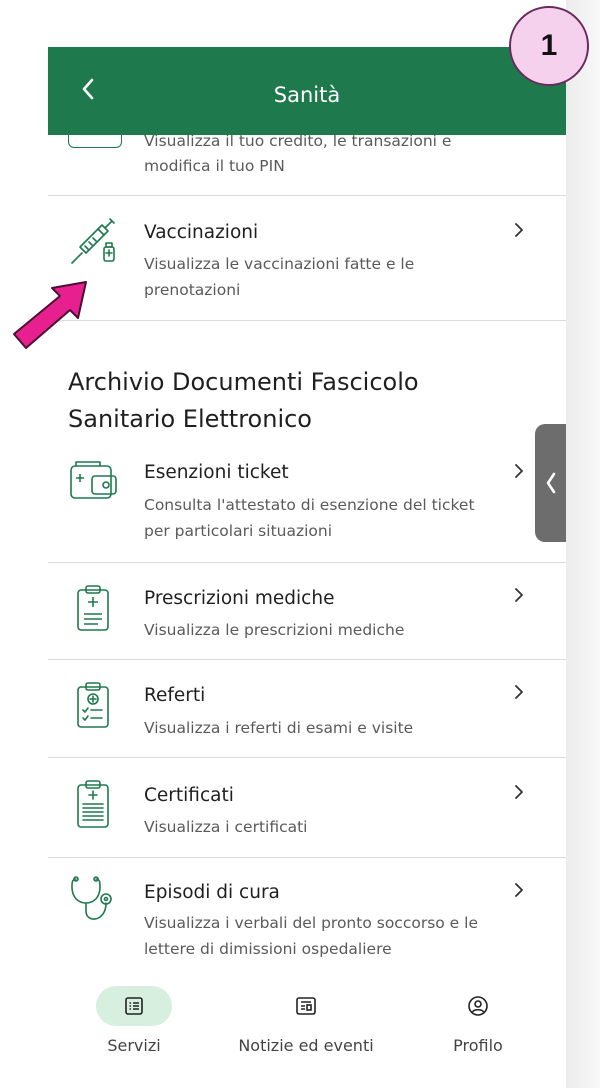 The height and width of the screenshot is (1088, 600). I want to click on nav-profilo: Profilo, so click(478, 1024).